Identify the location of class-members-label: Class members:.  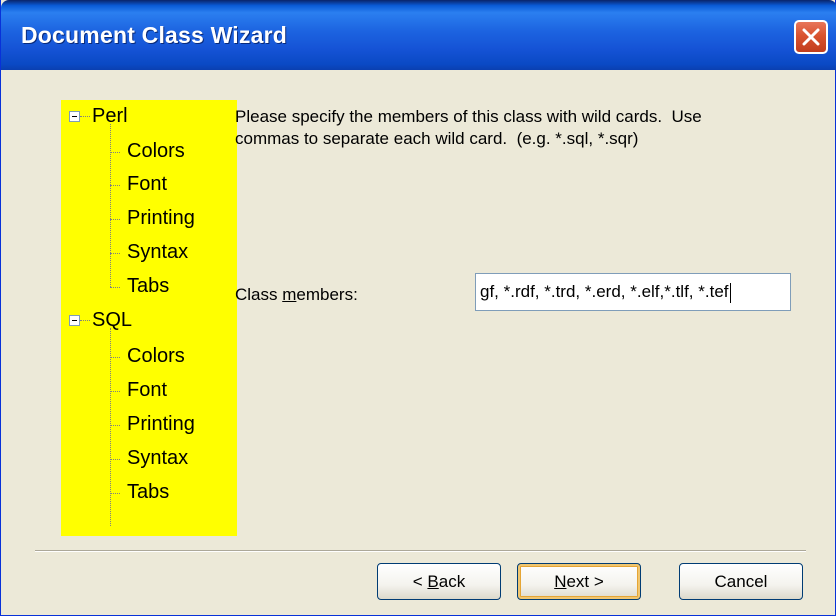
(296, 295).